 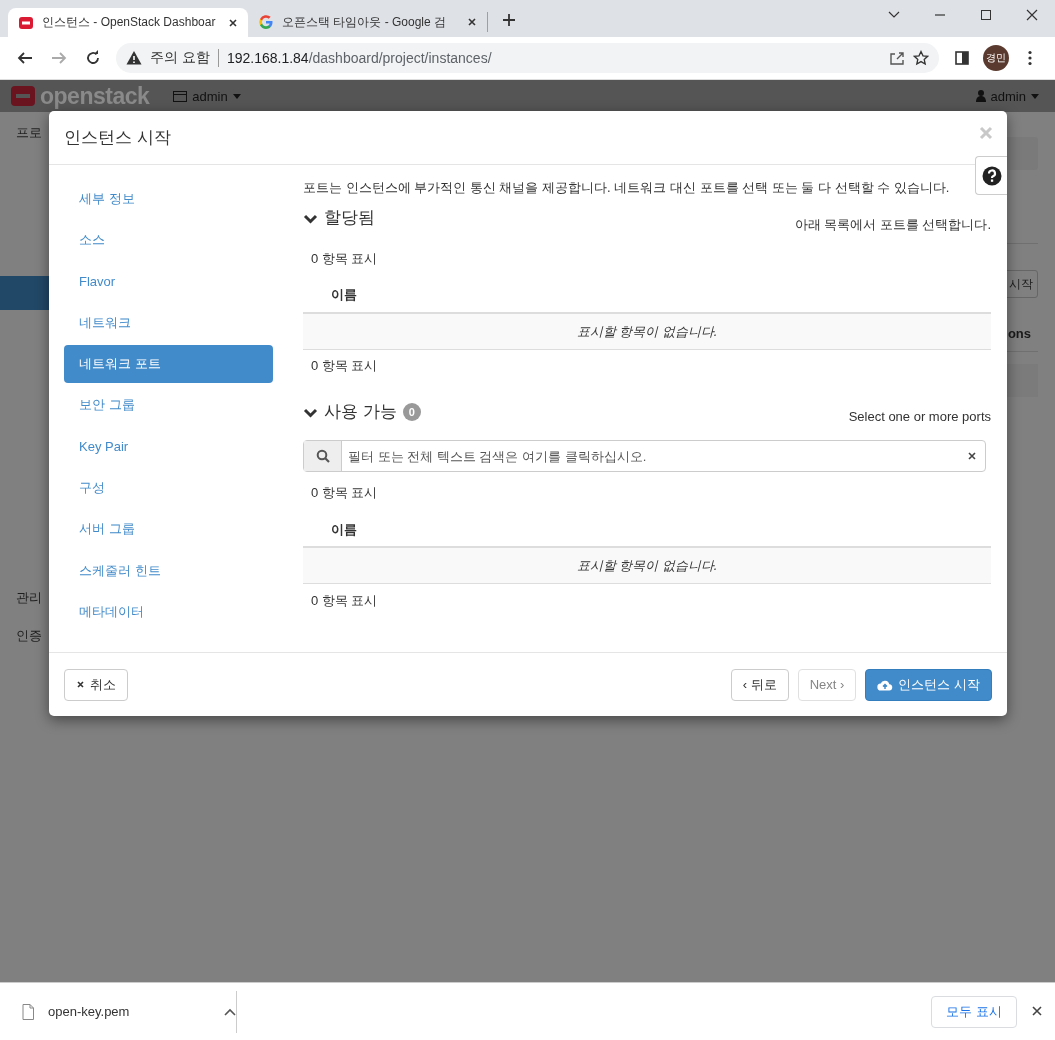 What do you see at coordinates (168, 322) in the screenshot?
I see `wizard-step: 네트워크` at bounding box center [168, 322].